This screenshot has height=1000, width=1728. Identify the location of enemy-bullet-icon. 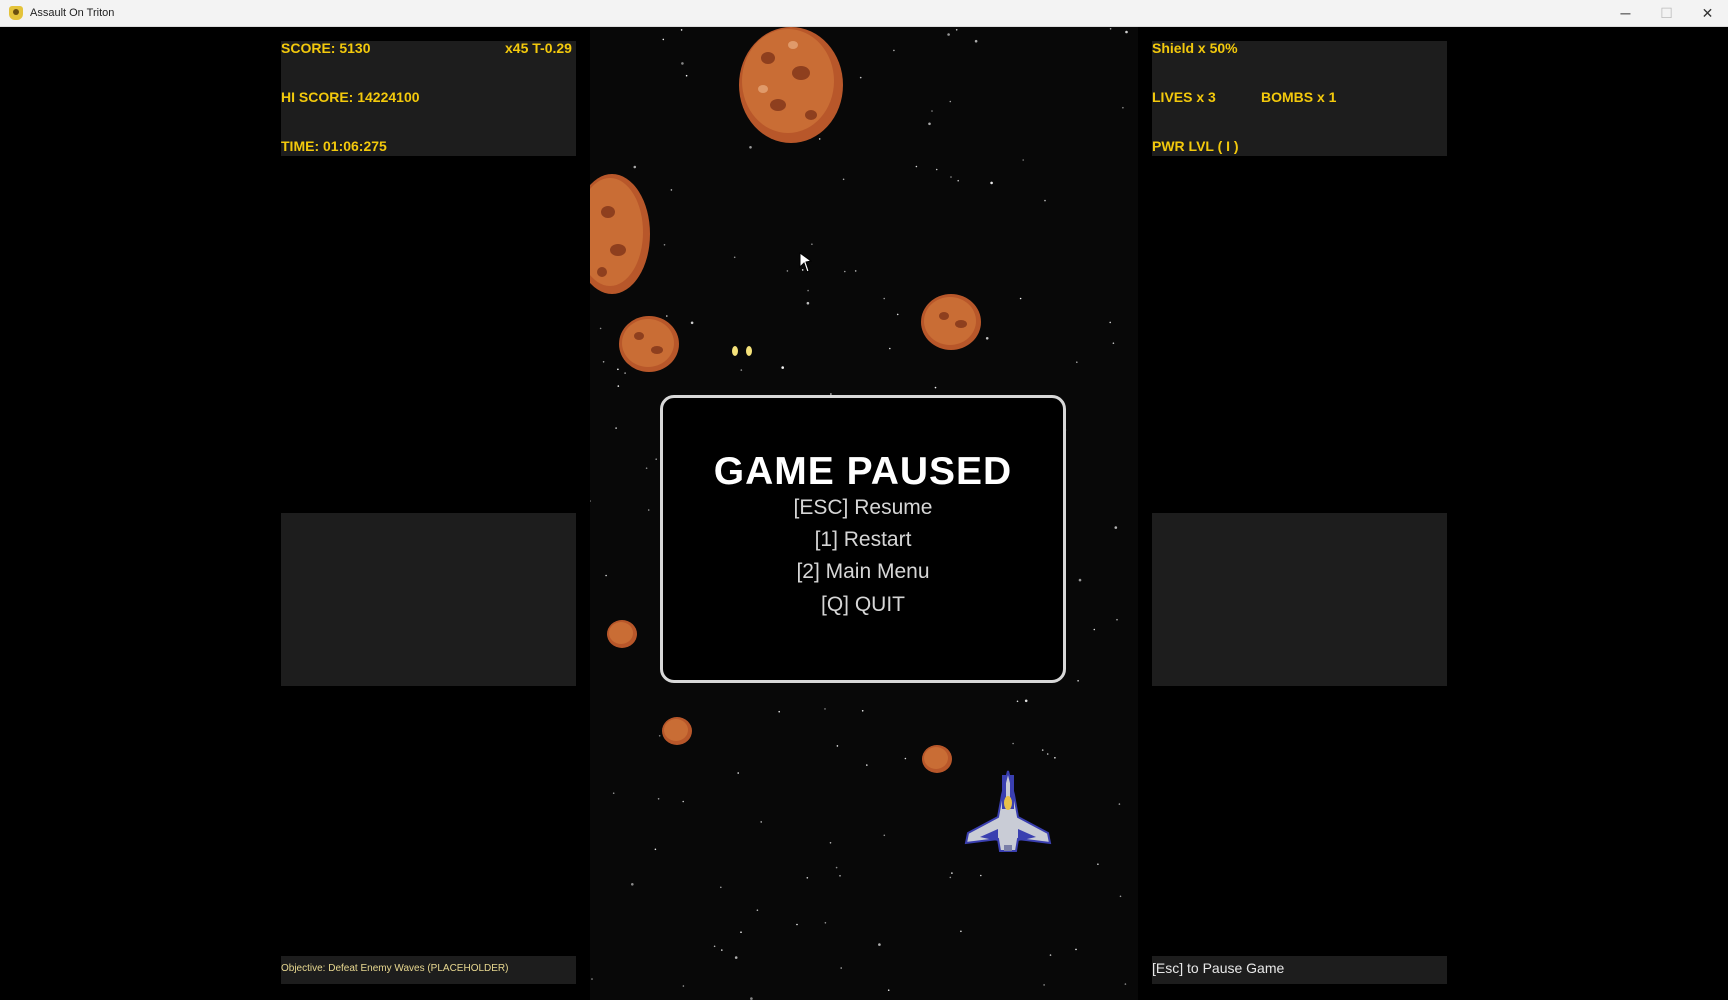
(742, 351).